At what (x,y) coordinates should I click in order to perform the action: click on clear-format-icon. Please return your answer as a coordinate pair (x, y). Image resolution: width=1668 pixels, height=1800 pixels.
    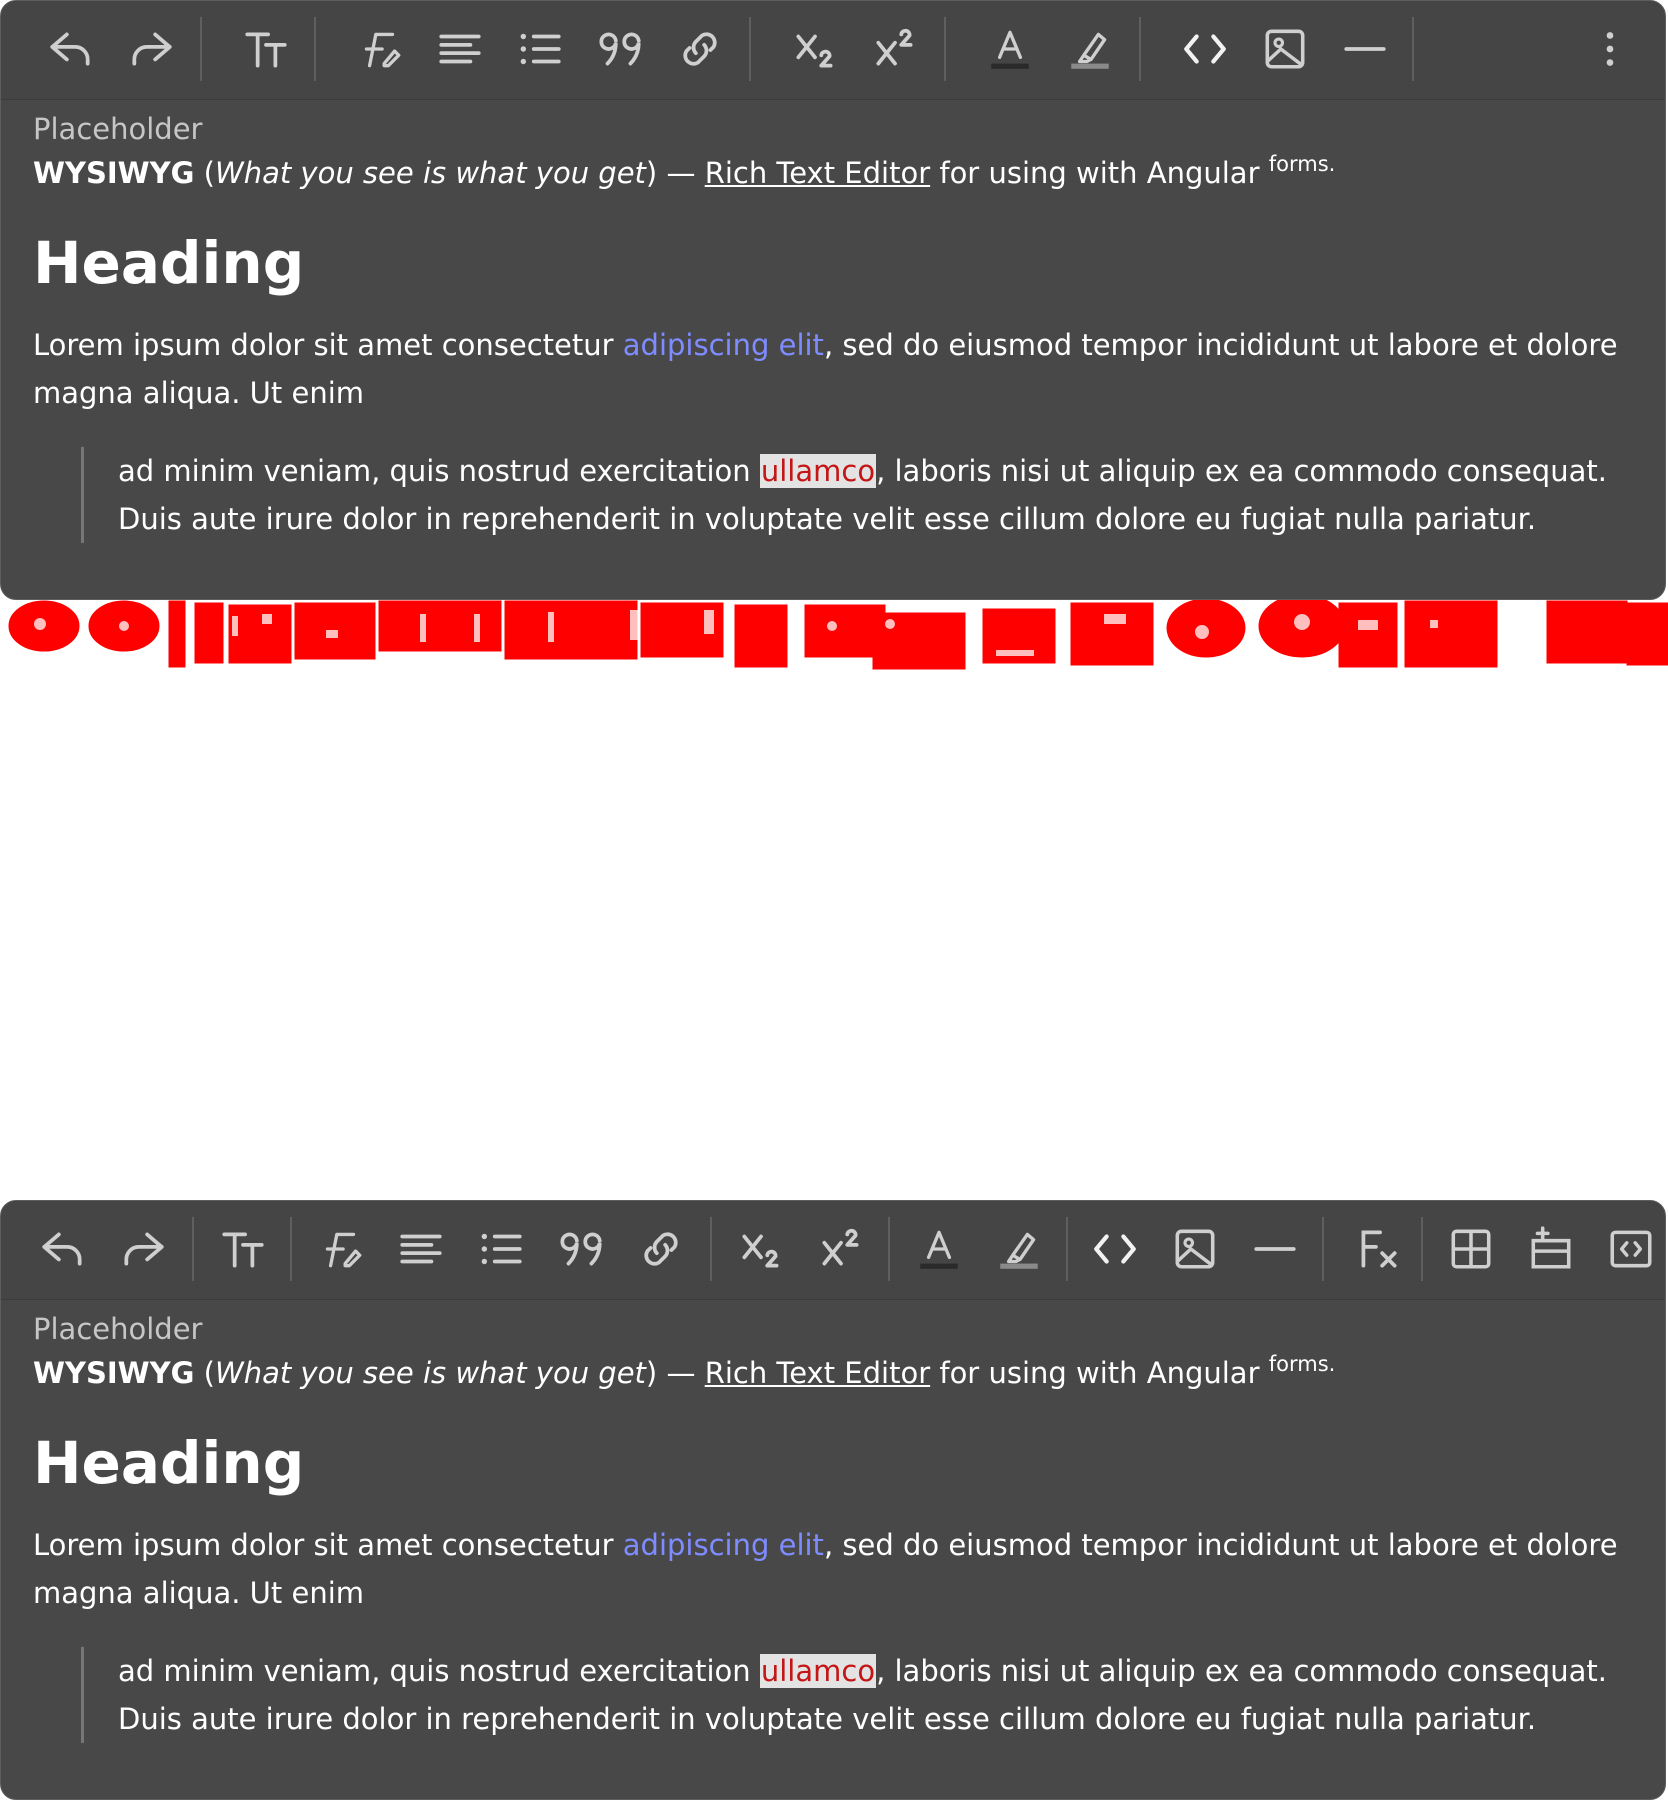
    Looking at the image, I should click on (1379, 1249).